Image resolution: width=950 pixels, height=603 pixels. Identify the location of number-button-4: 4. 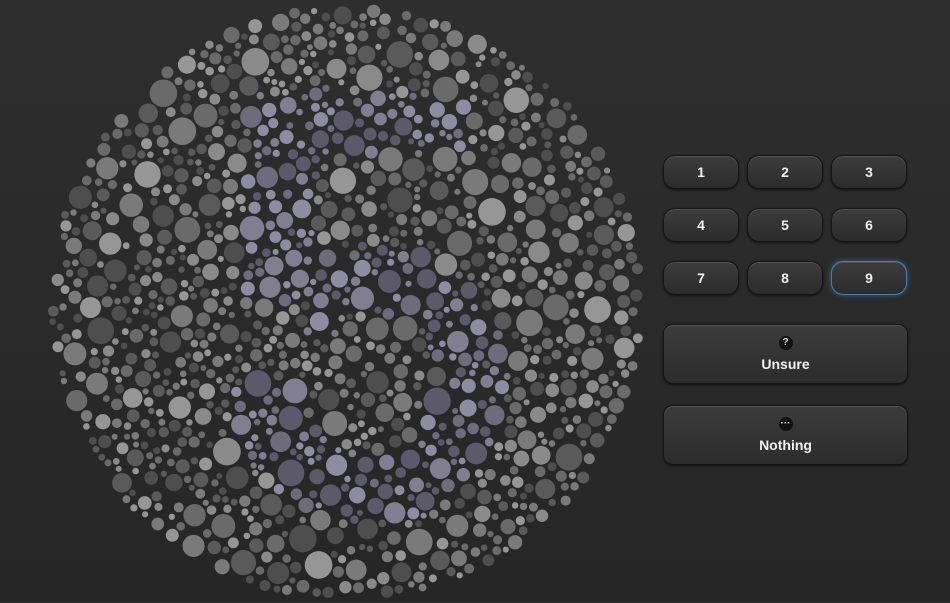
(701, 225).